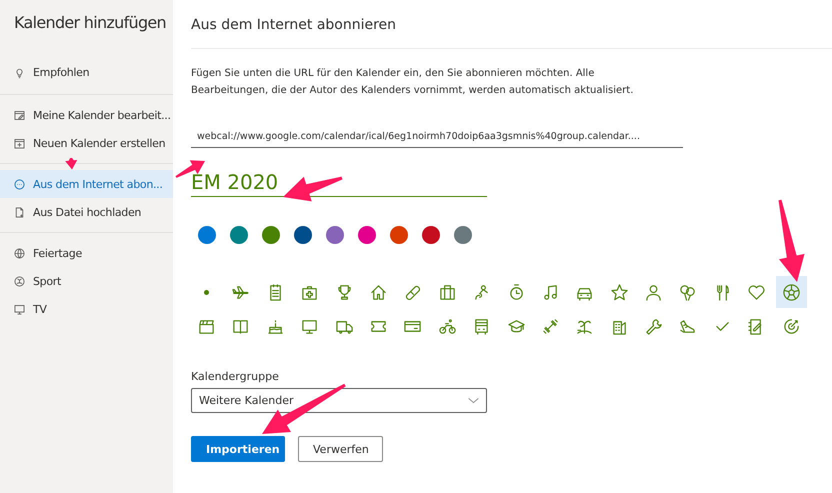  I want to click on sidebar-title: Kalender hinzufügen, so click(90, 22).